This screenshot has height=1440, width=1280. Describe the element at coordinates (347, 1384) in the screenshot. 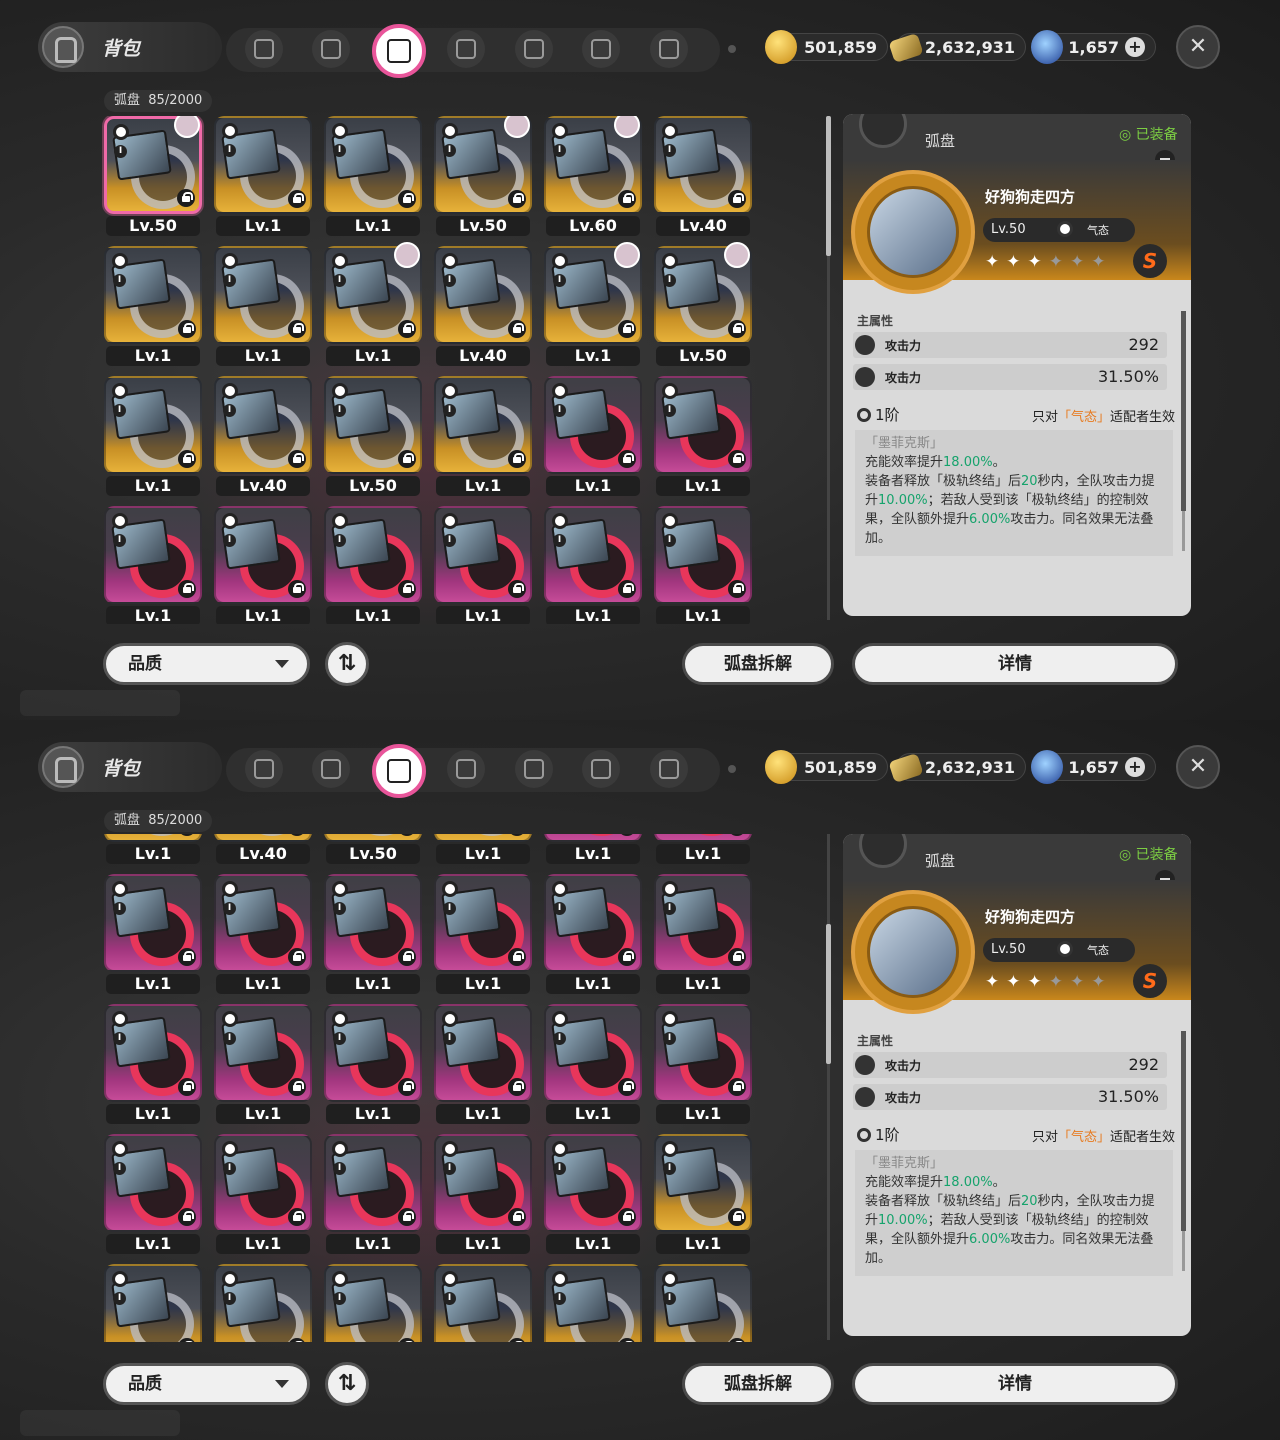

I see `sort-button: ⇅` at that location.